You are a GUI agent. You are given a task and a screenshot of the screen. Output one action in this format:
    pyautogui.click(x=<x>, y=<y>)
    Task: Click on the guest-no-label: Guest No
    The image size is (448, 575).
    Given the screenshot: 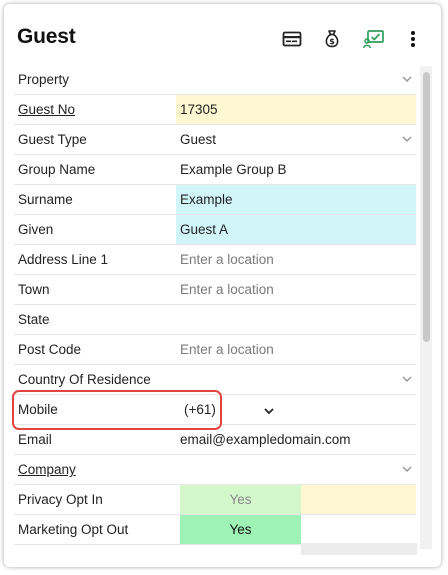 What is the action you would take?
    pyautogui.click(x=46, y=109)
    